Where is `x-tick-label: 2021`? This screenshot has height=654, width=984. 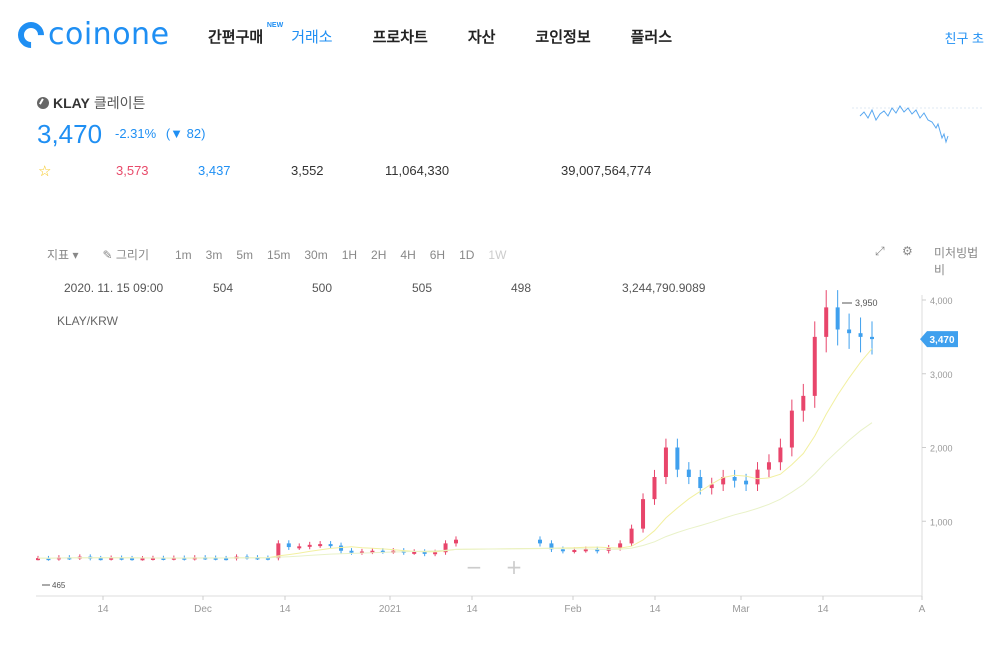
x-tick-label: 2021 is located at coordinates (390, 609).